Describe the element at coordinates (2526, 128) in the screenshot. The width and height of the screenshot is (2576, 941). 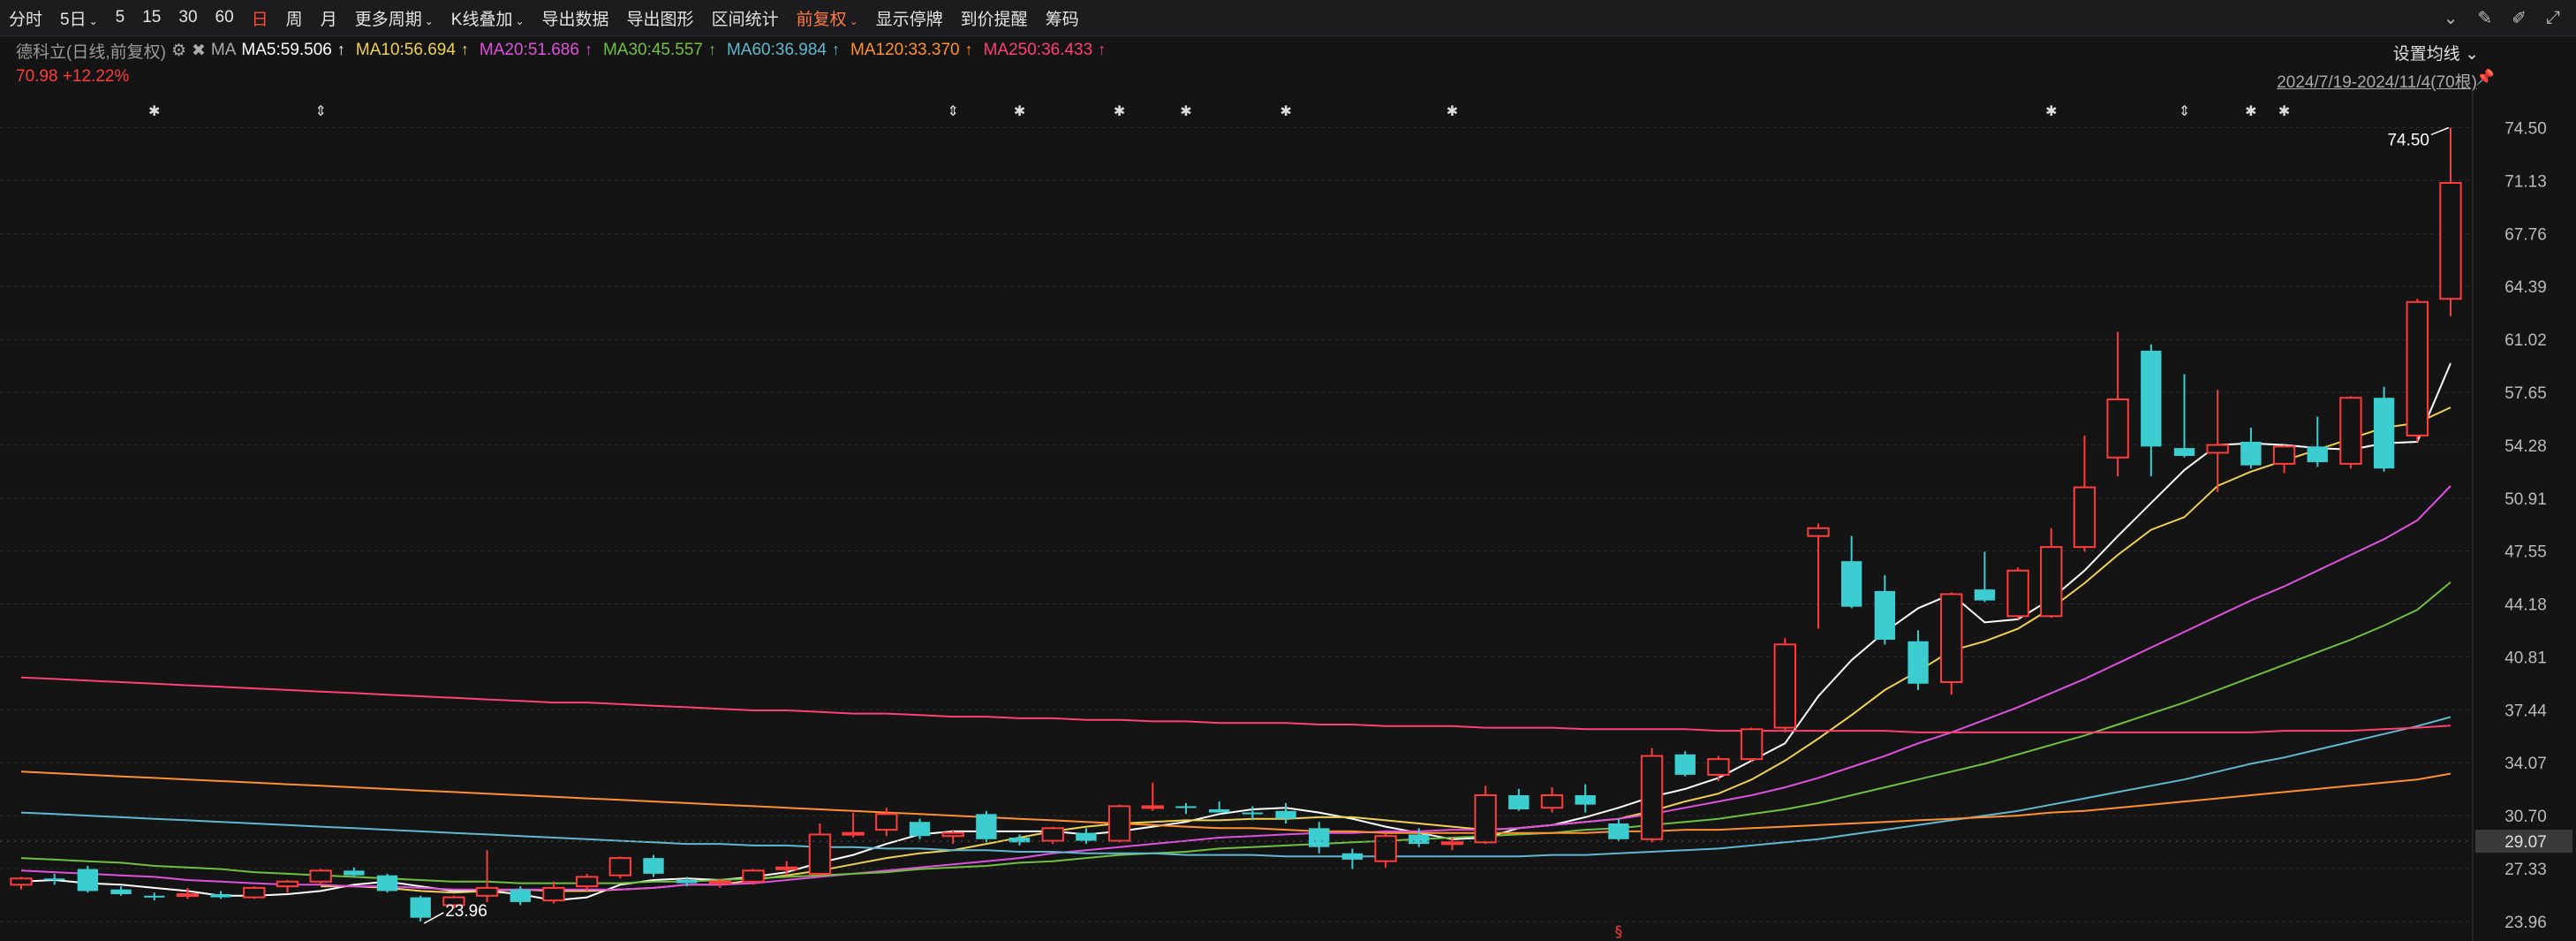
I see `y-tick-label: 74.50` at that location.